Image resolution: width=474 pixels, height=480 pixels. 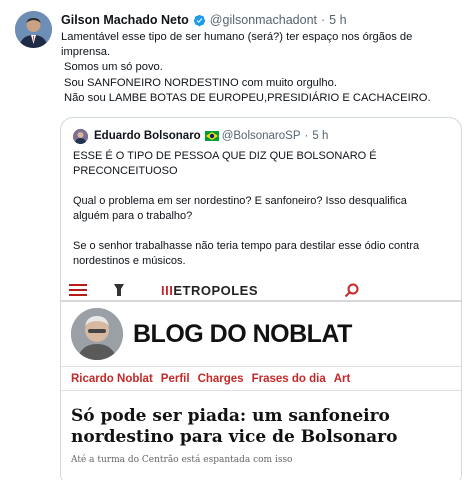 I want to click on quoted-tweet-header: Eduardo Bolsonaro @BolsonaroSP · 5 h, so click(x=200, y=136).